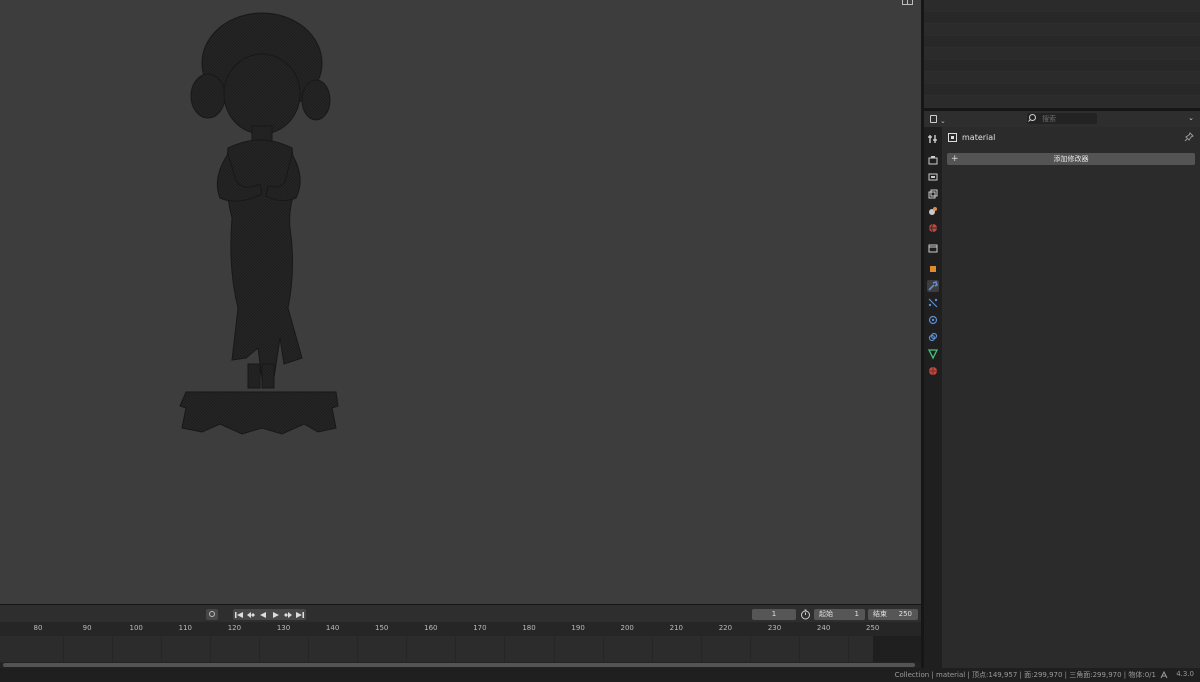  Describe the element at coordinates (952, 137) in the screenshot. I see `mesh-object-icon` at that location.